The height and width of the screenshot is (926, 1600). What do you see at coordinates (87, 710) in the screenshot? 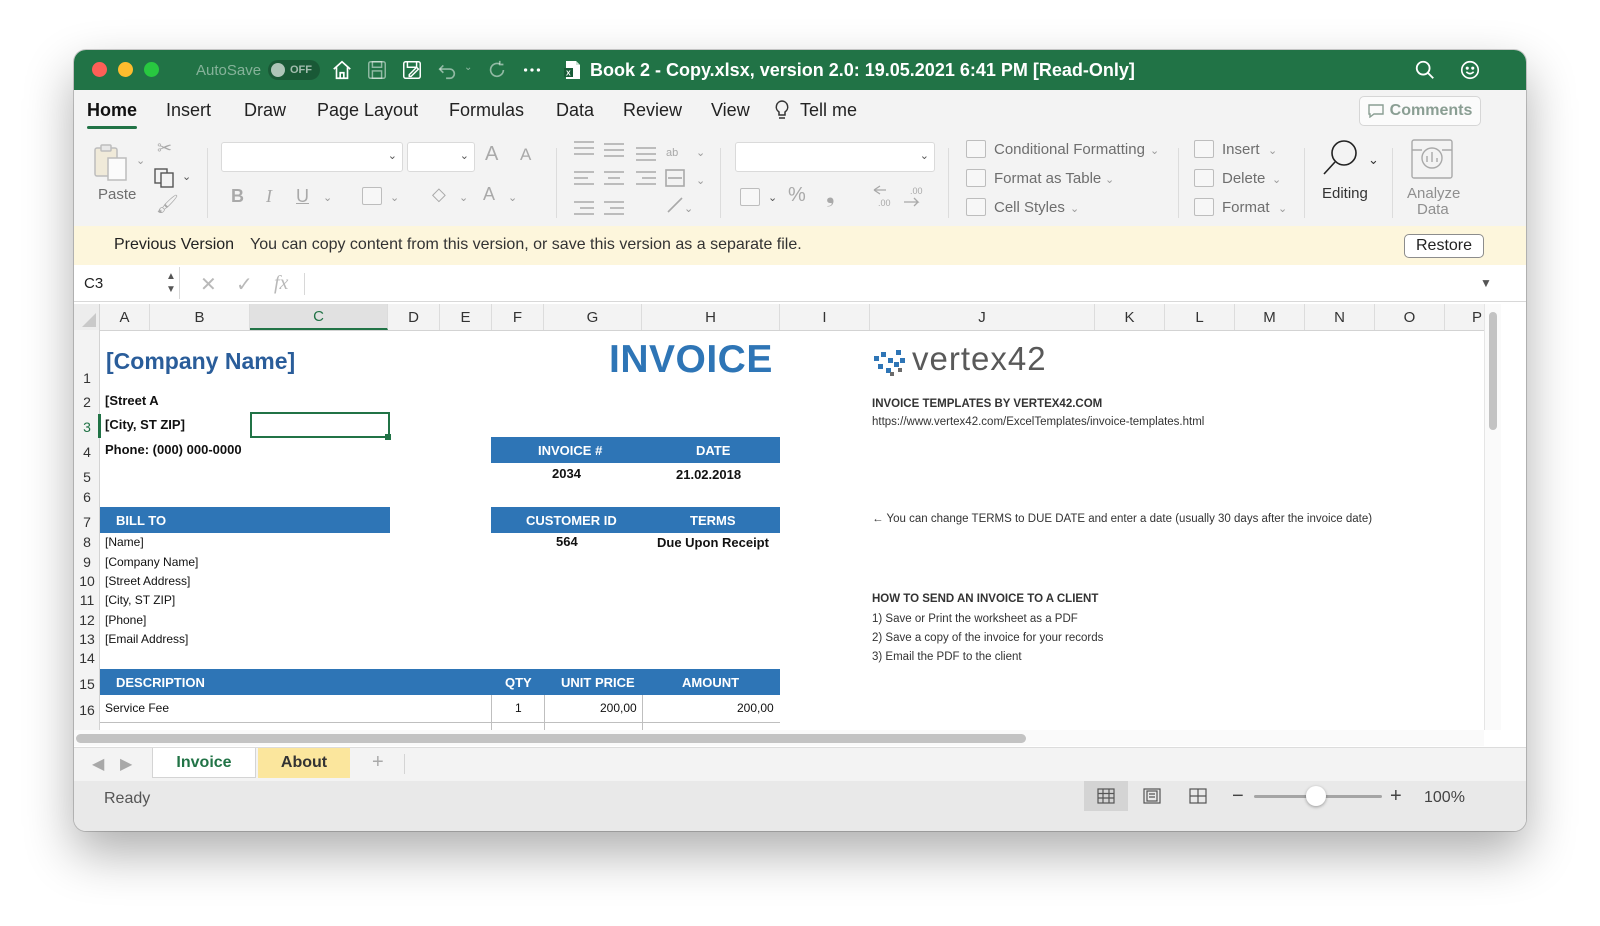
I see `row-header-16: 16` at bounding box center [87, 710].